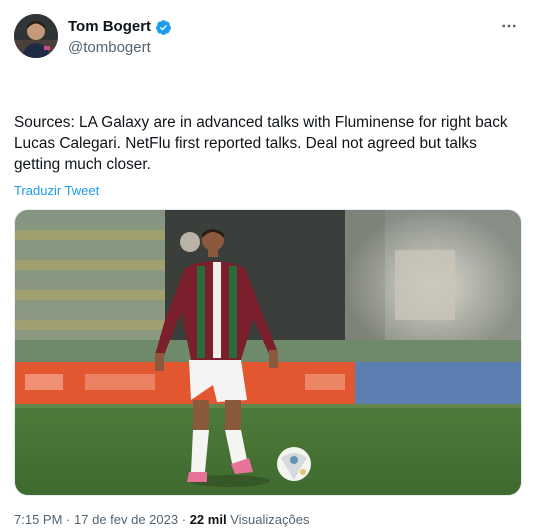  What do you see at coordinates (270, 519) in the screenshot?
I see `views-label: Visualizações` at bounding box center [270, 519].